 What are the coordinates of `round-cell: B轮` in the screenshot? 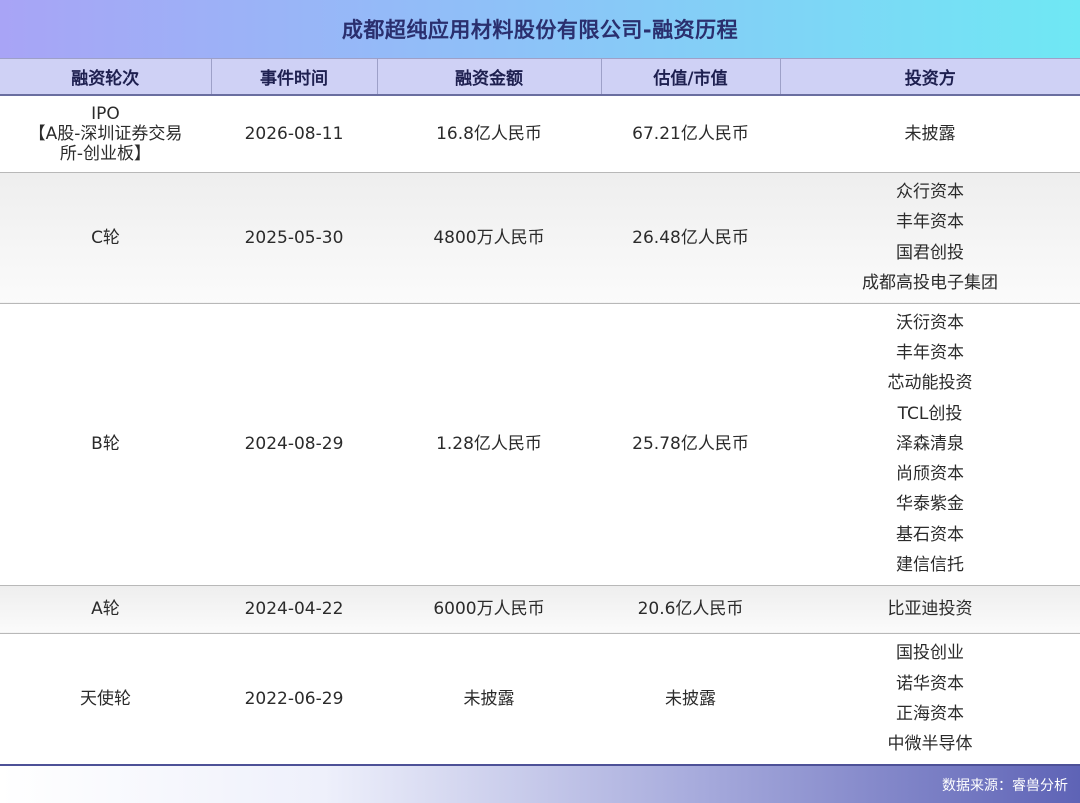 It's located at (105, 444).